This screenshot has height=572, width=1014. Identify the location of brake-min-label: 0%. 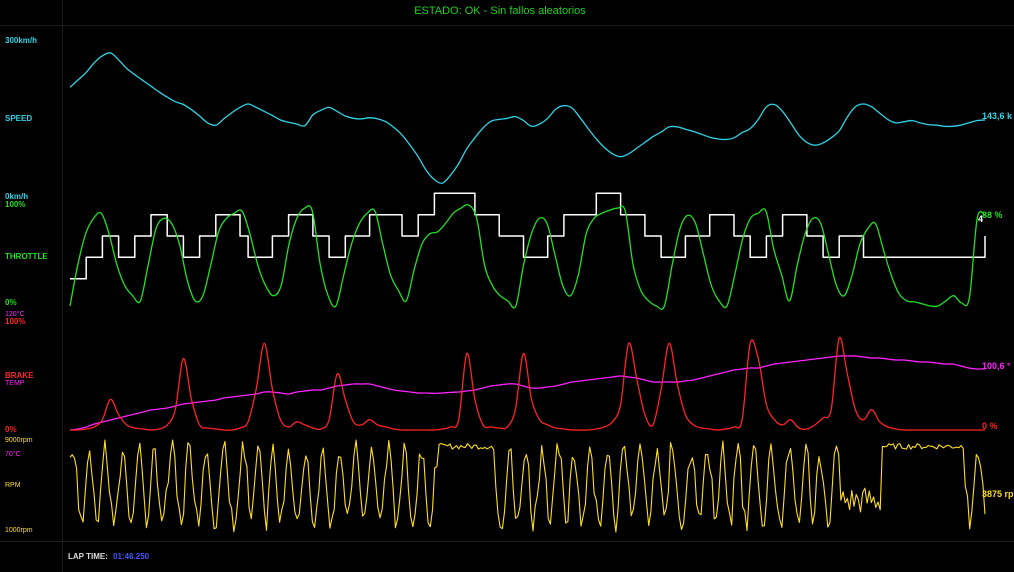
(11, 429).